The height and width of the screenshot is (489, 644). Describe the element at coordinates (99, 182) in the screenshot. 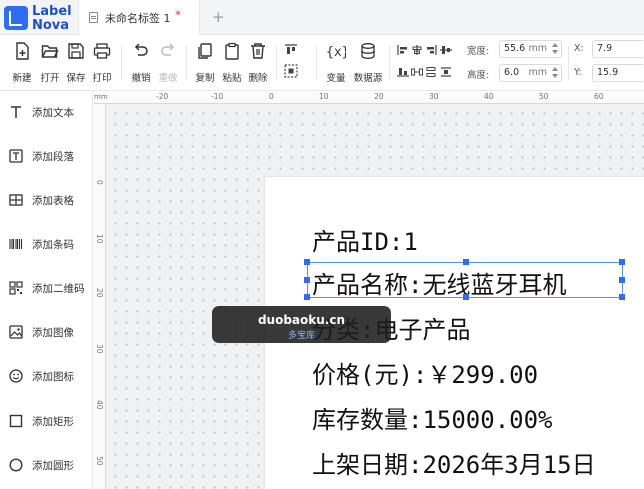

I see `ruler-tick-label: 0` at that location.